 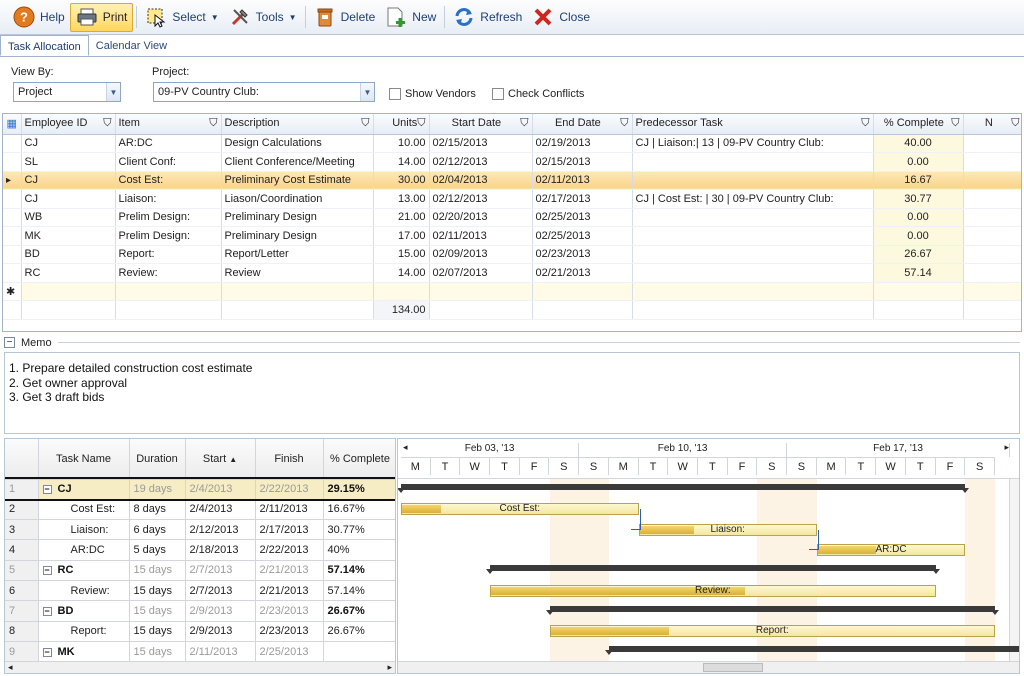 What do you see at coordinates (684, 488) in the screenshot?
I see `summary-bar-cj` at bounding box center [684, 488].